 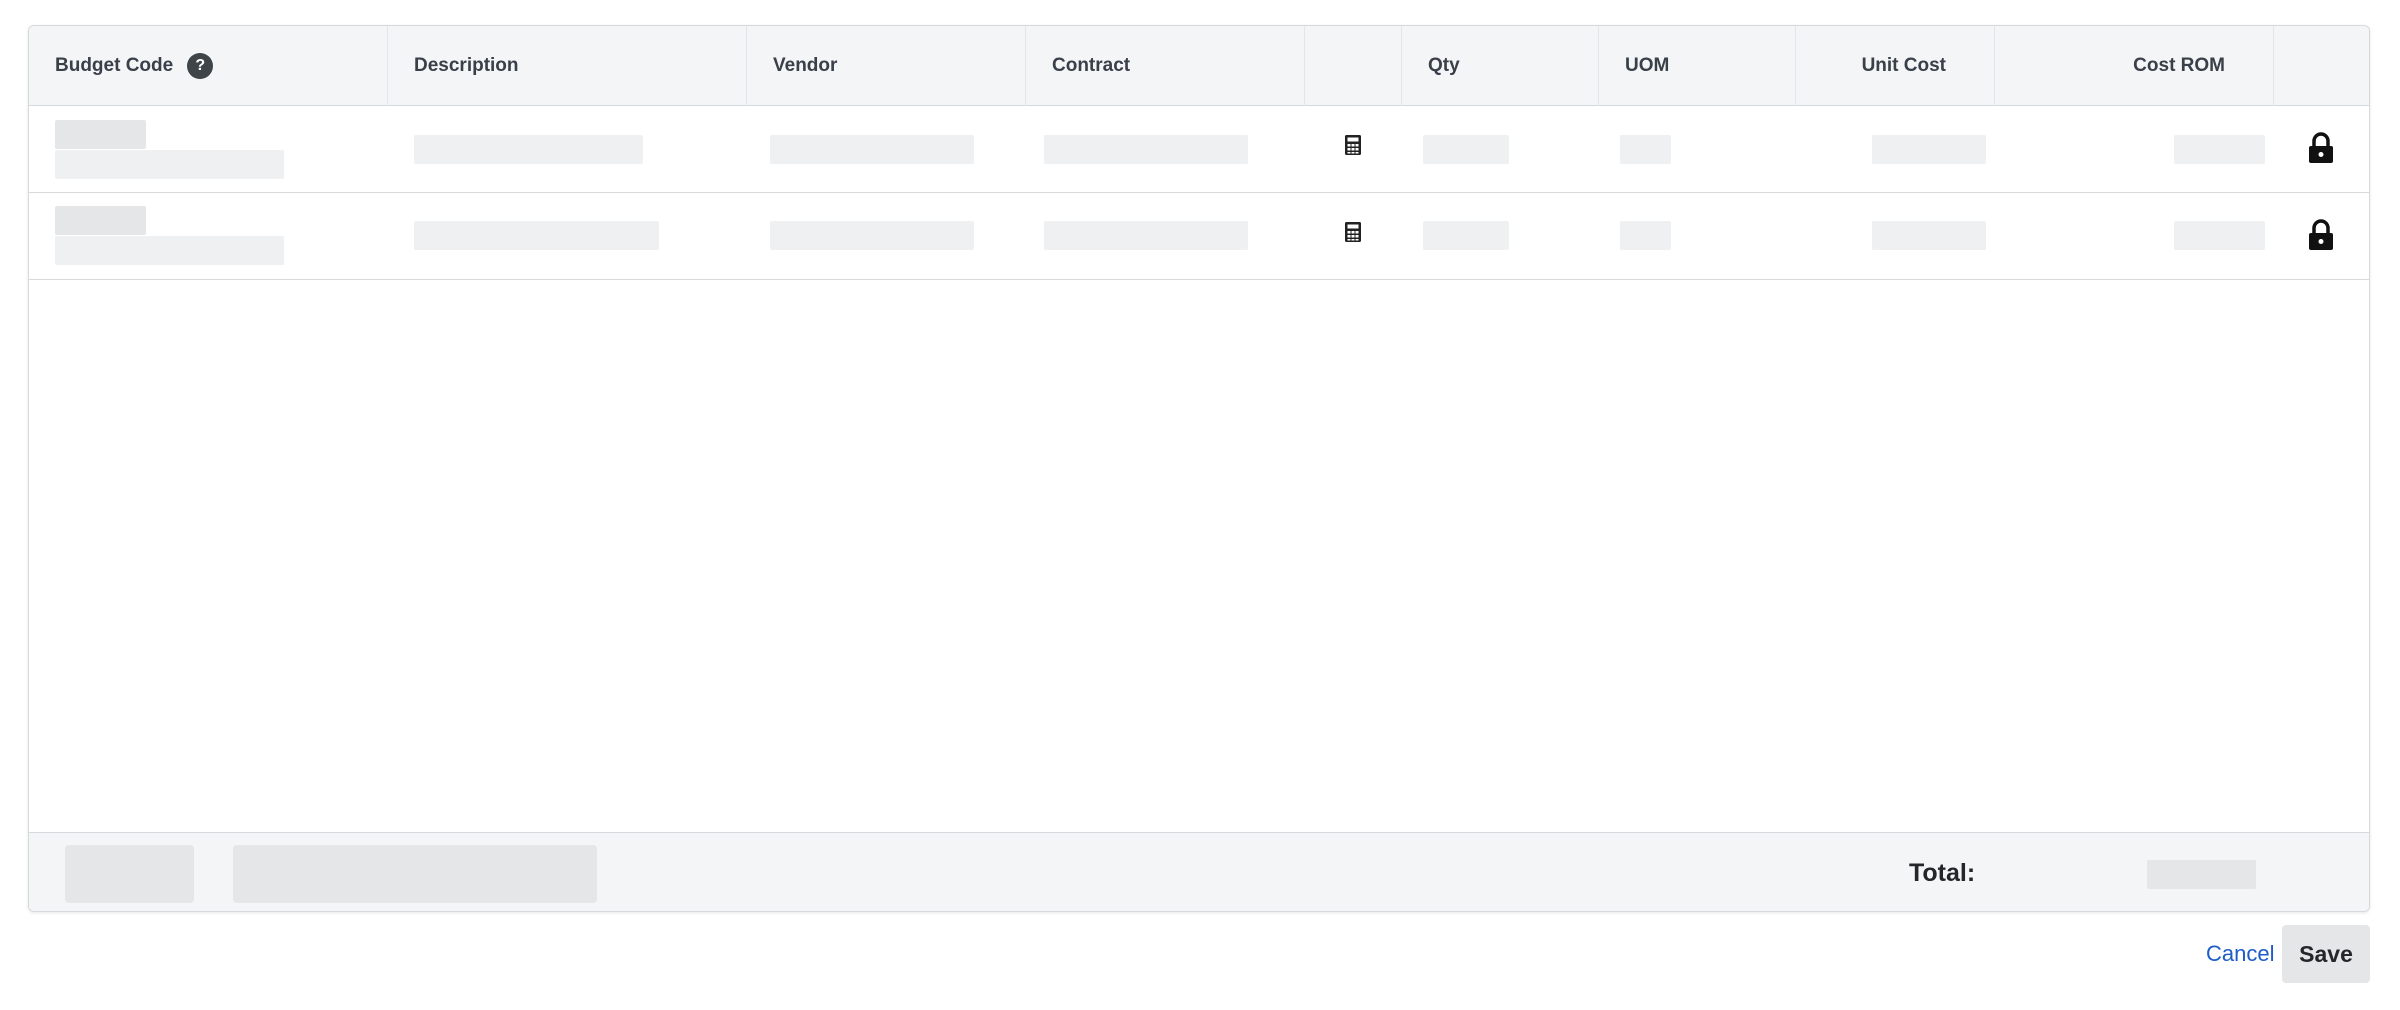 What do you see at coordinates (1903, 65) in the screenshot?
I see `column-label: Unit Cost` at bounding box center [1903, 65].